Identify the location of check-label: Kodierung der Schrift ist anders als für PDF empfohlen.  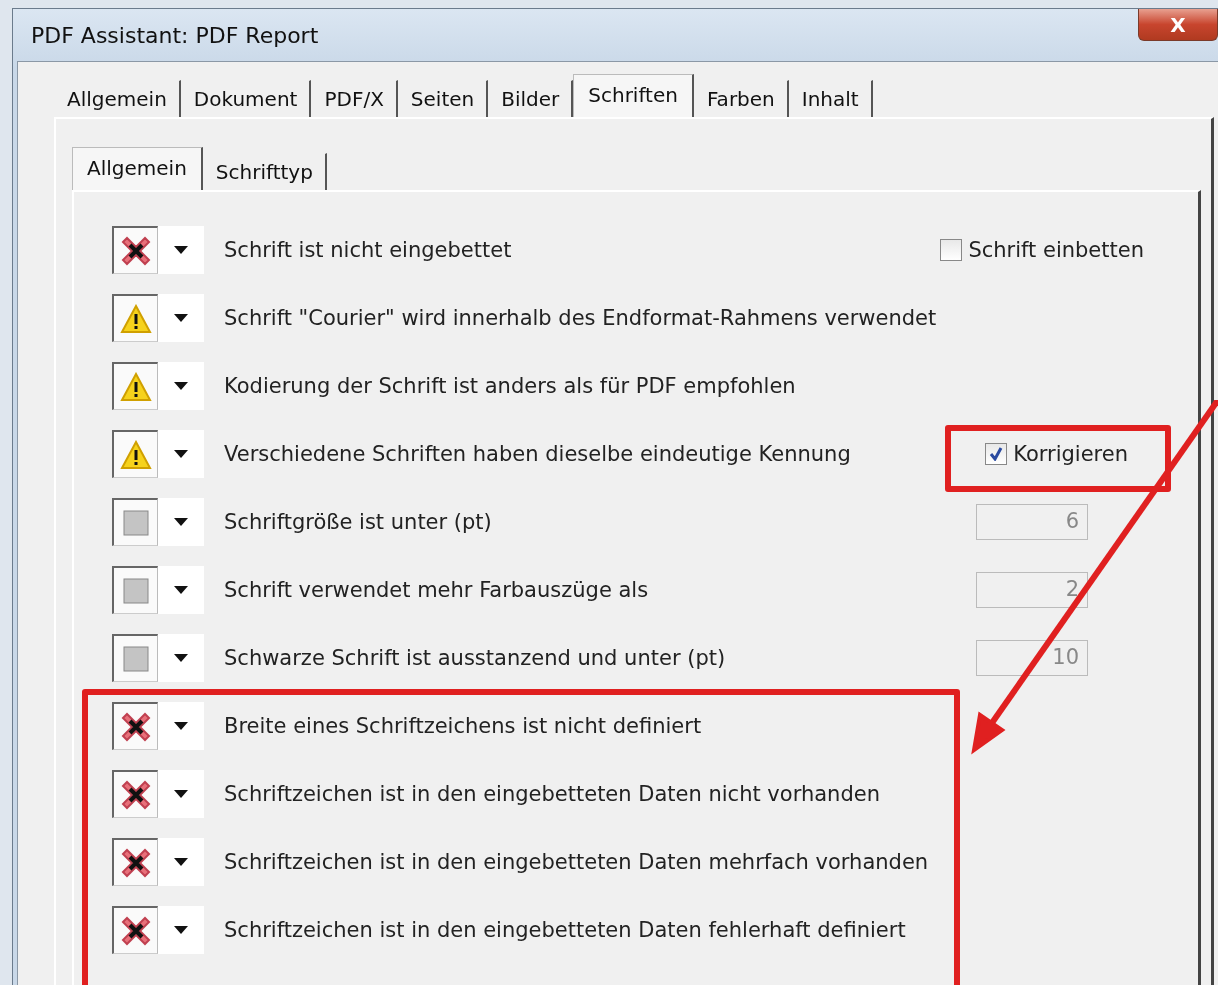
(510, 386).